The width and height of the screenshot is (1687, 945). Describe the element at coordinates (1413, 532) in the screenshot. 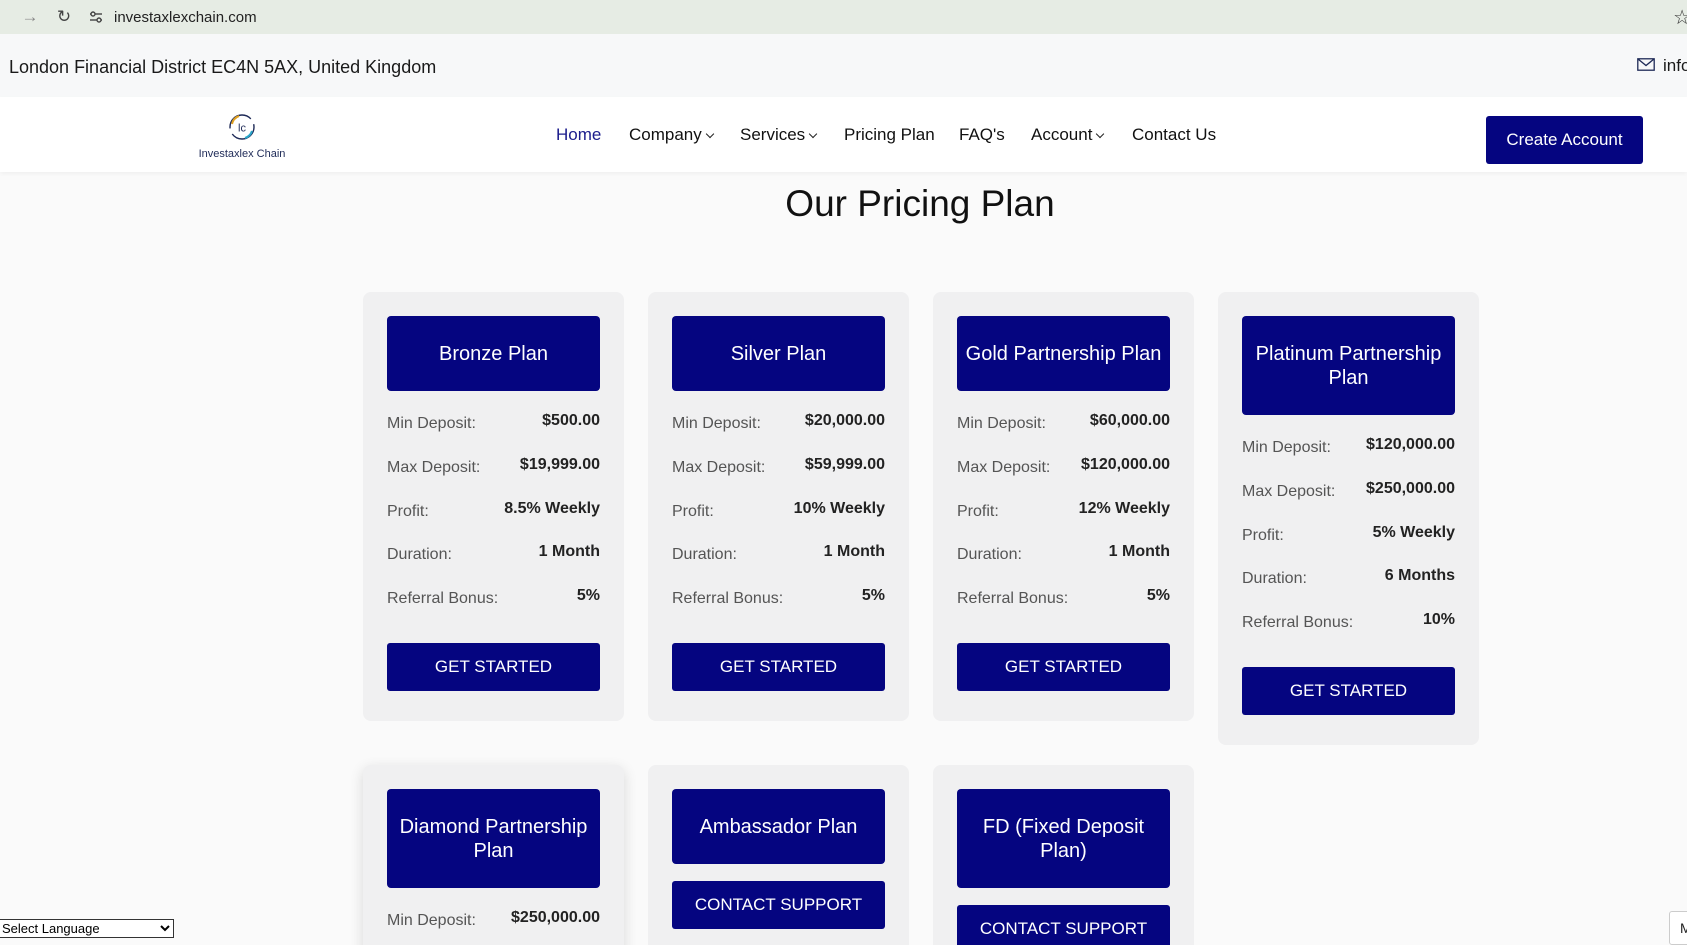

I see `profit-value: 5% Weekly` at that location.